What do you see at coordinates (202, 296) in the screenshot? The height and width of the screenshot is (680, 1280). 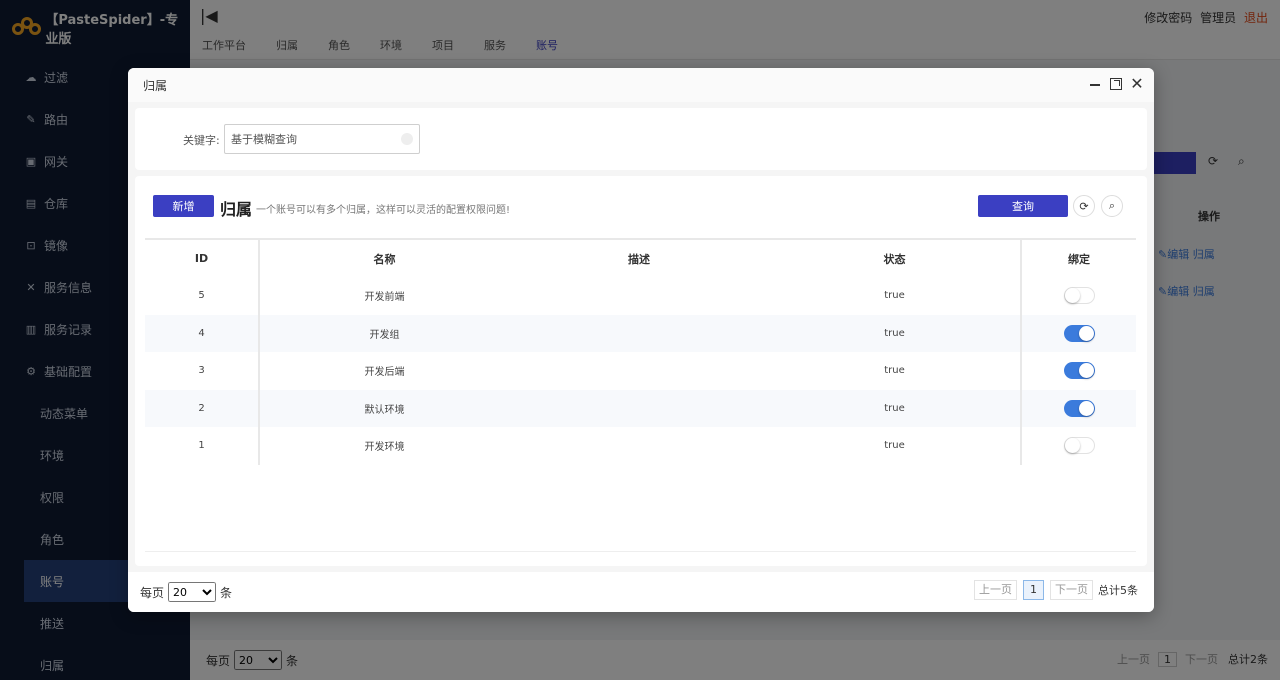 I see `cell-id: 5` at bounding box center [202, 296].